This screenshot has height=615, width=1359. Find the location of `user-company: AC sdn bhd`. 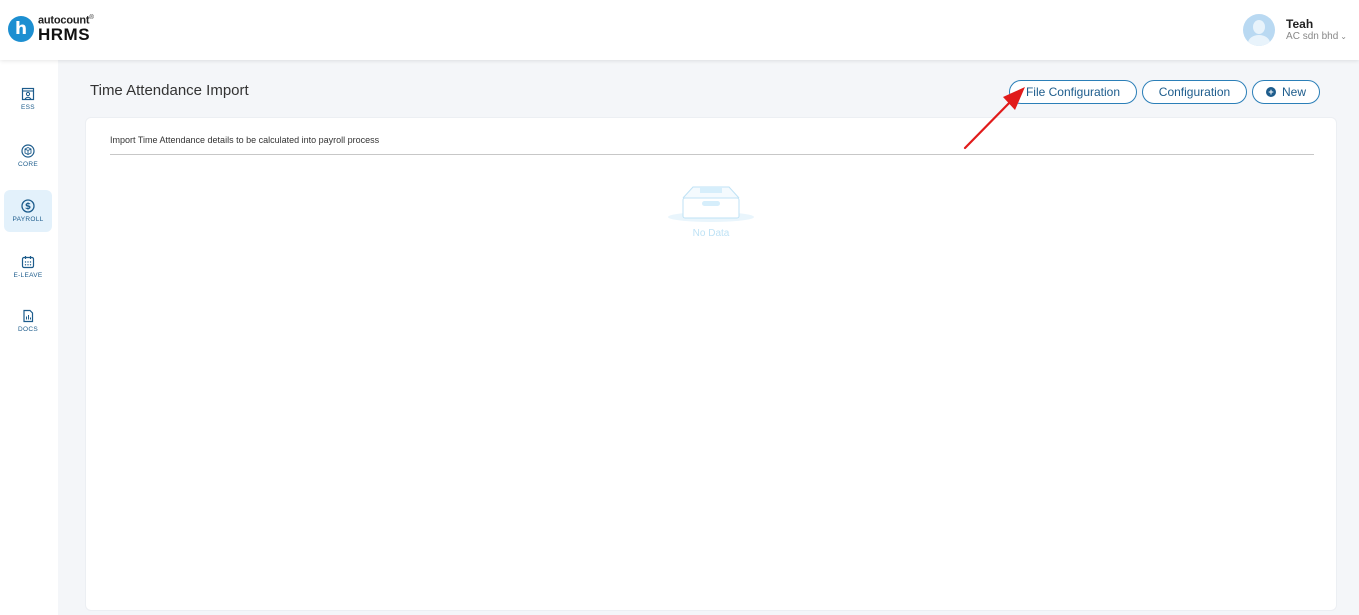

user-company: AC sdn bhd is located at coordinates (1312, 36).